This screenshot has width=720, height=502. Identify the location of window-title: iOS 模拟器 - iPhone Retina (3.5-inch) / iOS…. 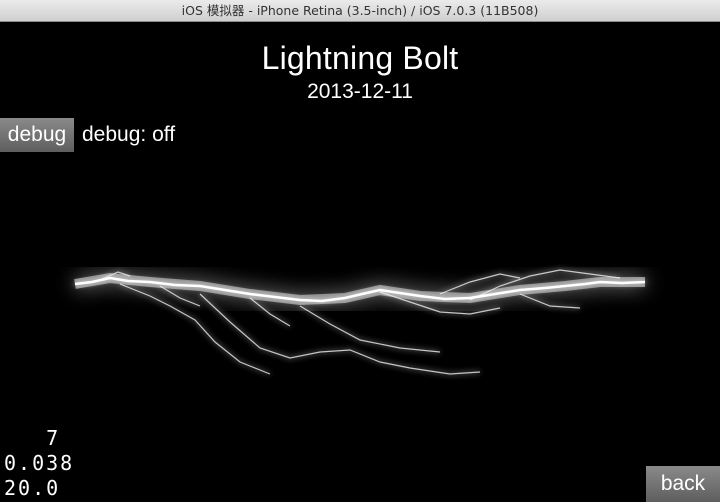
(360, 10).